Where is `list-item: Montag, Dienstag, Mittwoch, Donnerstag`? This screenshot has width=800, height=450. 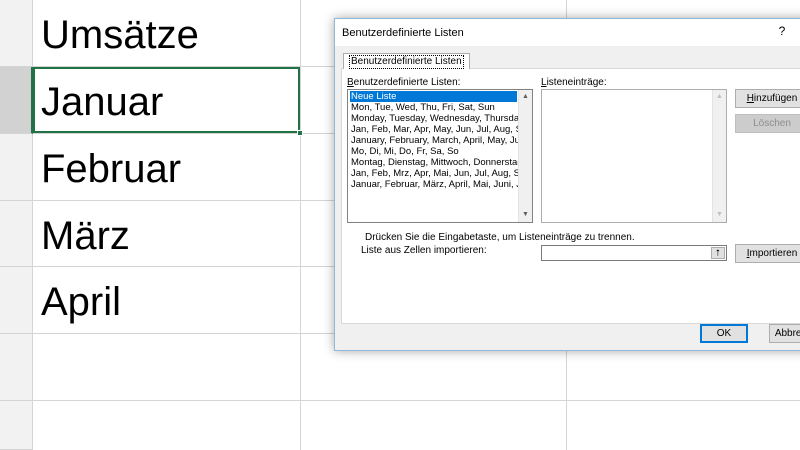 list-item: Montag, Dienstag, Mittwoch, Donnerstag is located at coordinates (437, 162).